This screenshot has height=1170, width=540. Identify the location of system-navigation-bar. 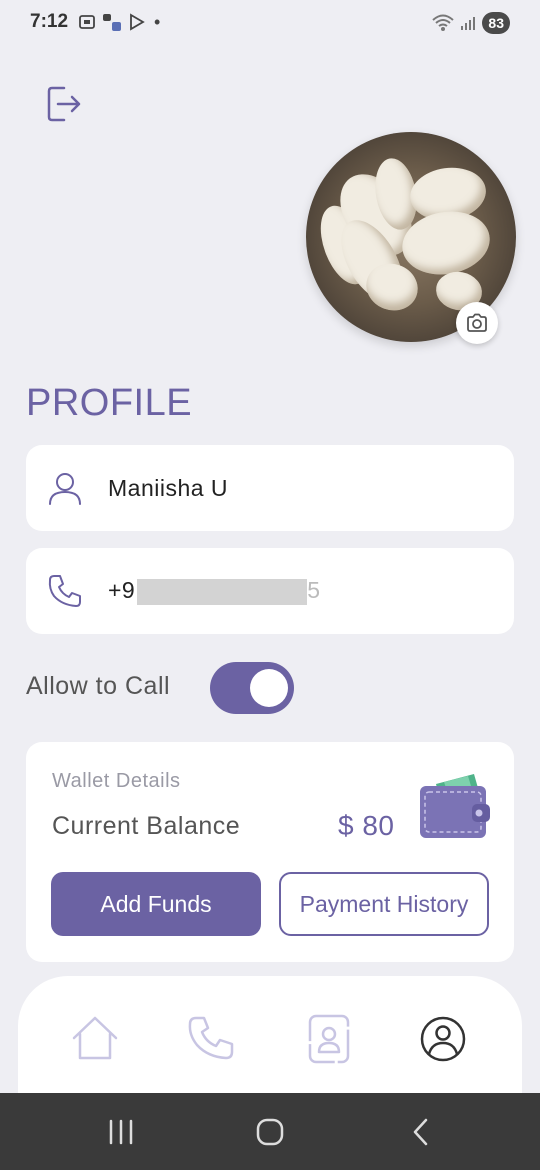
(270, 1131).